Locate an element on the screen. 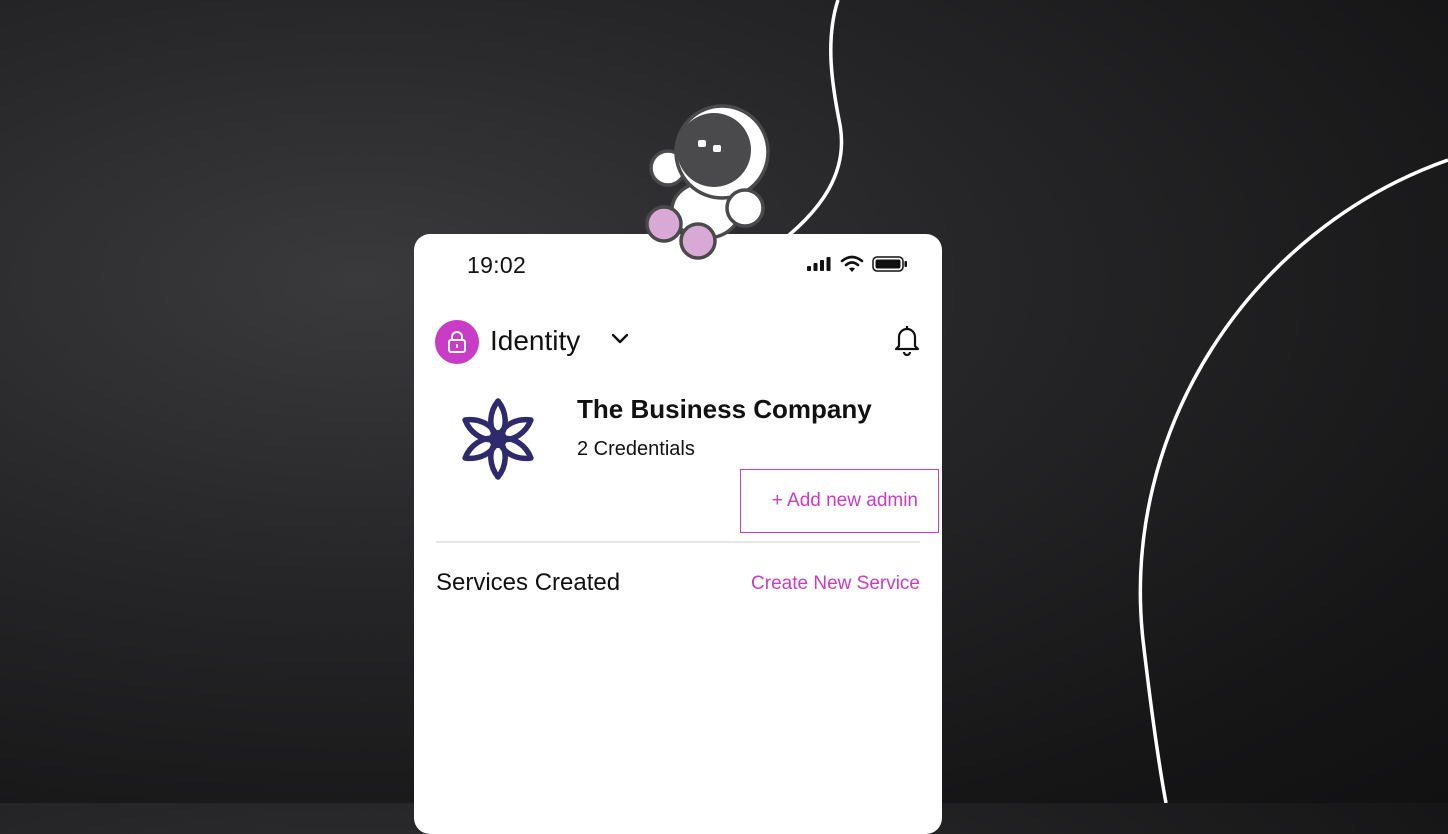 This screenshot has width=1448, height=834. status-time: 19:02 is located at coordinates (497, 265).